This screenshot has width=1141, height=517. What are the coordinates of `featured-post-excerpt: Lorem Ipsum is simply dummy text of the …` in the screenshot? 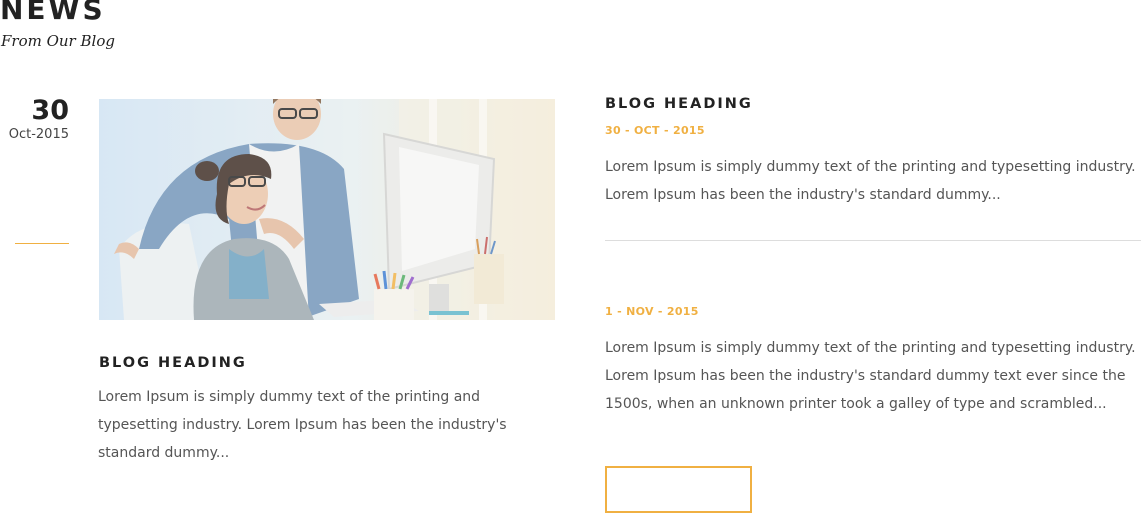 It's located at (302, 425).